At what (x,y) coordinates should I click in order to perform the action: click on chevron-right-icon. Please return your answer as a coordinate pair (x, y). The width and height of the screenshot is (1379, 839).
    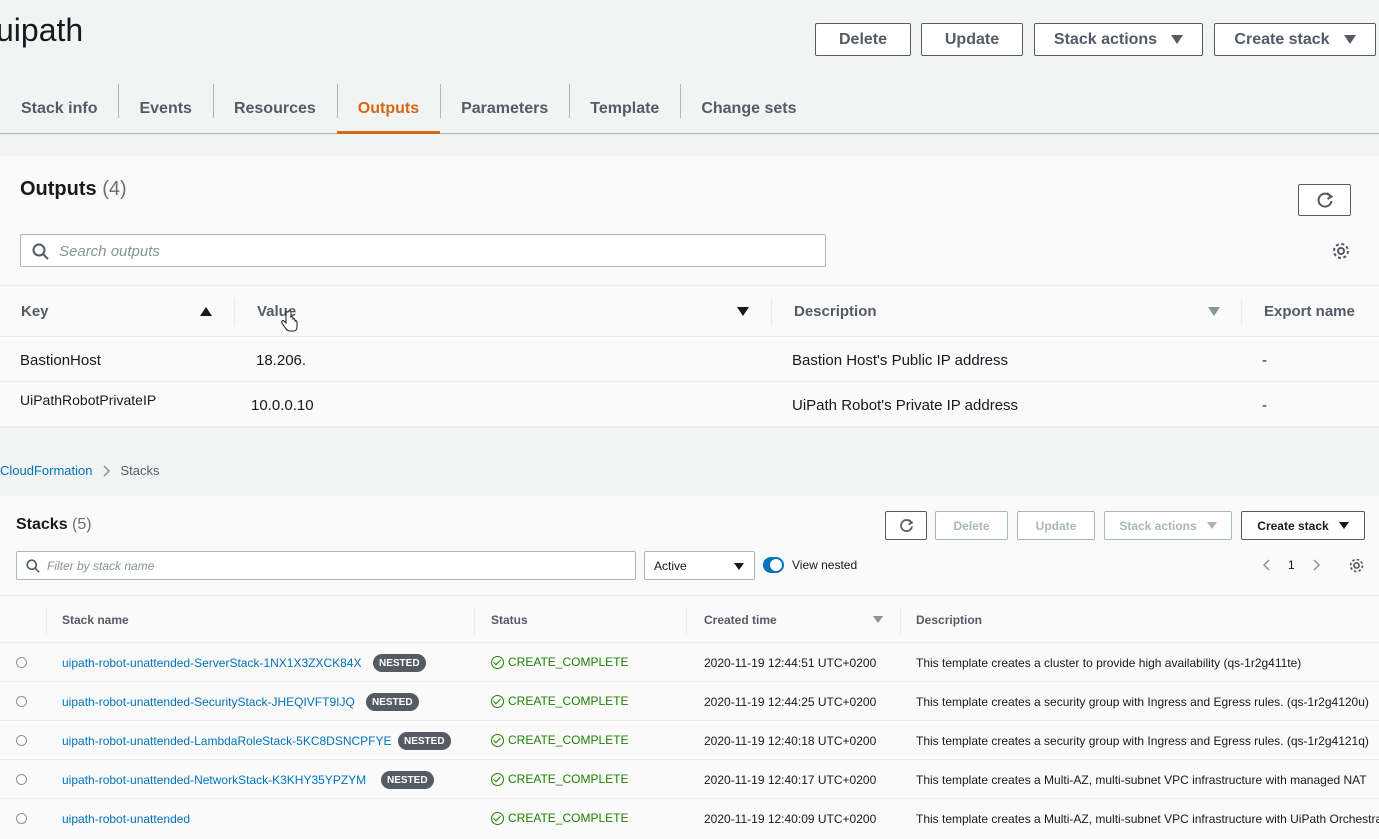
    Looking at the image, I should click on (1317, 565).